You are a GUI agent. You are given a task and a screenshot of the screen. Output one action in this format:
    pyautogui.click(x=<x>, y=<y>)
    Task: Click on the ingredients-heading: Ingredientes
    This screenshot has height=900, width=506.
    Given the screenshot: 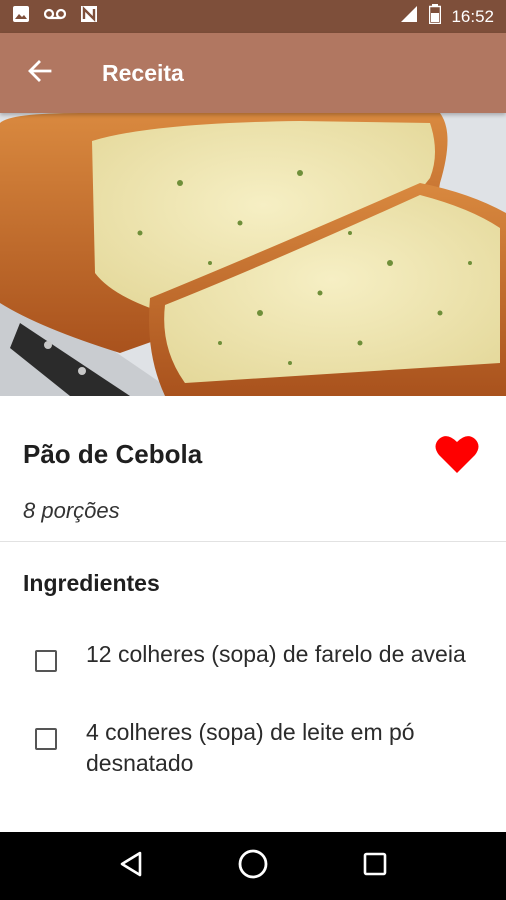 What is the action you would take?
    pyautogui.click(x=91, y=583)
    